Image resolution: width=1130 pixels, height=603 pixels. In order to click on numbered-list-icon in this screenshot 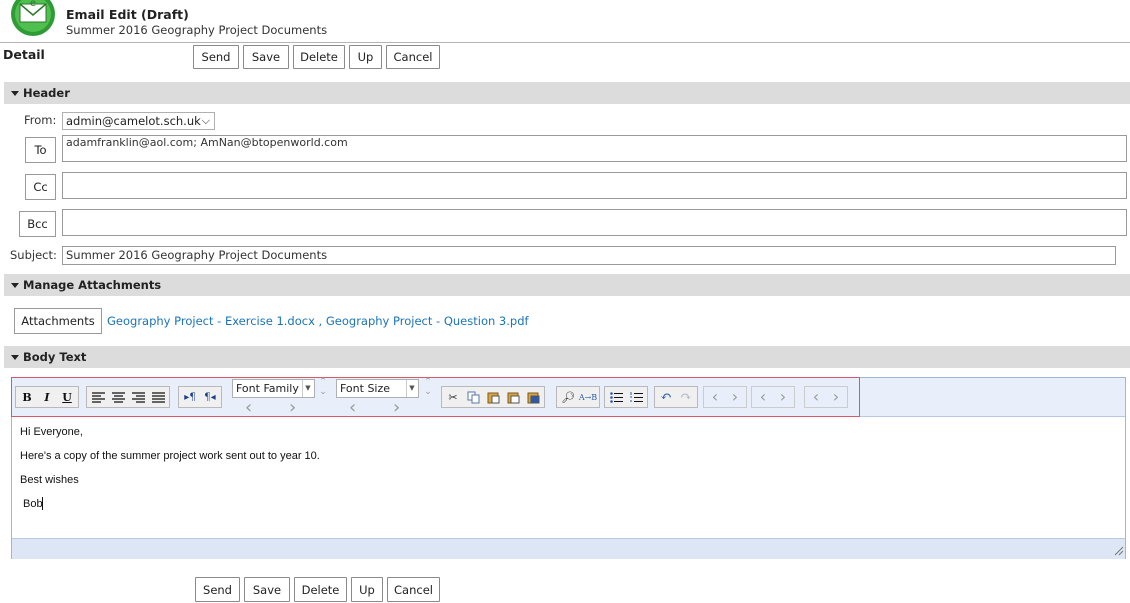, I will do `click(636, 397)`.